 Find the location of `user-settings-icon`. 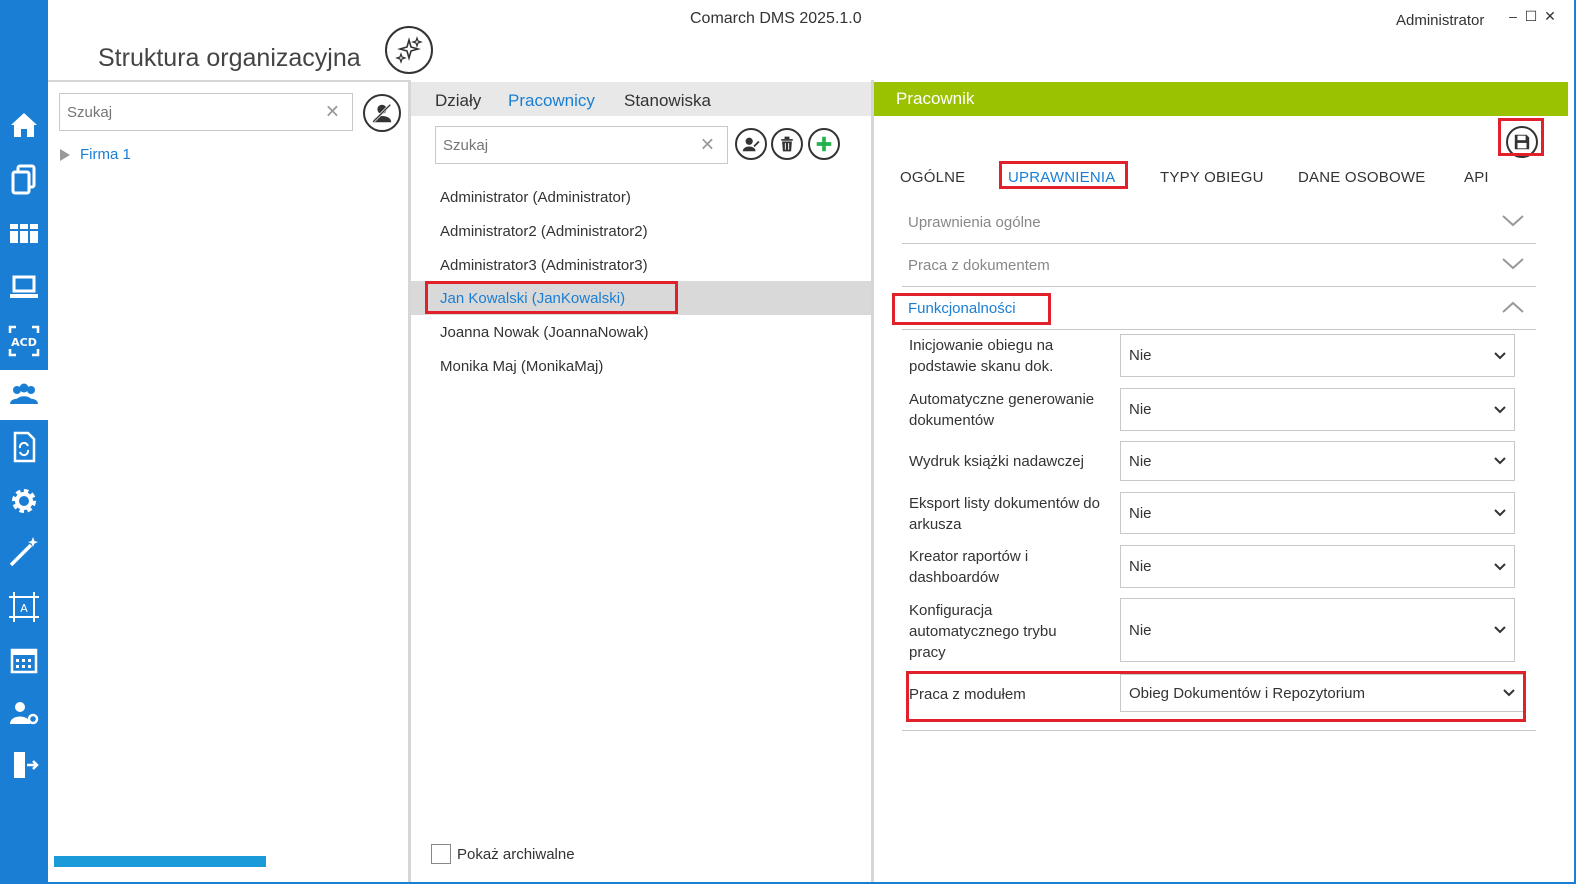

user-settings-icon is located at coordinates (24, 713).